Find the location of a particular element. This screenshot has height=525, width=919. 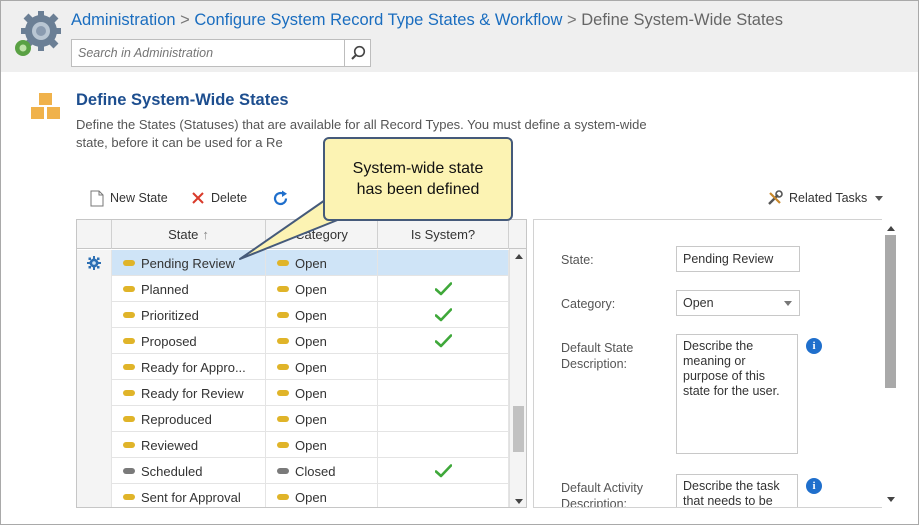

table-row: Planned Open is located at coordinates (301, 289).